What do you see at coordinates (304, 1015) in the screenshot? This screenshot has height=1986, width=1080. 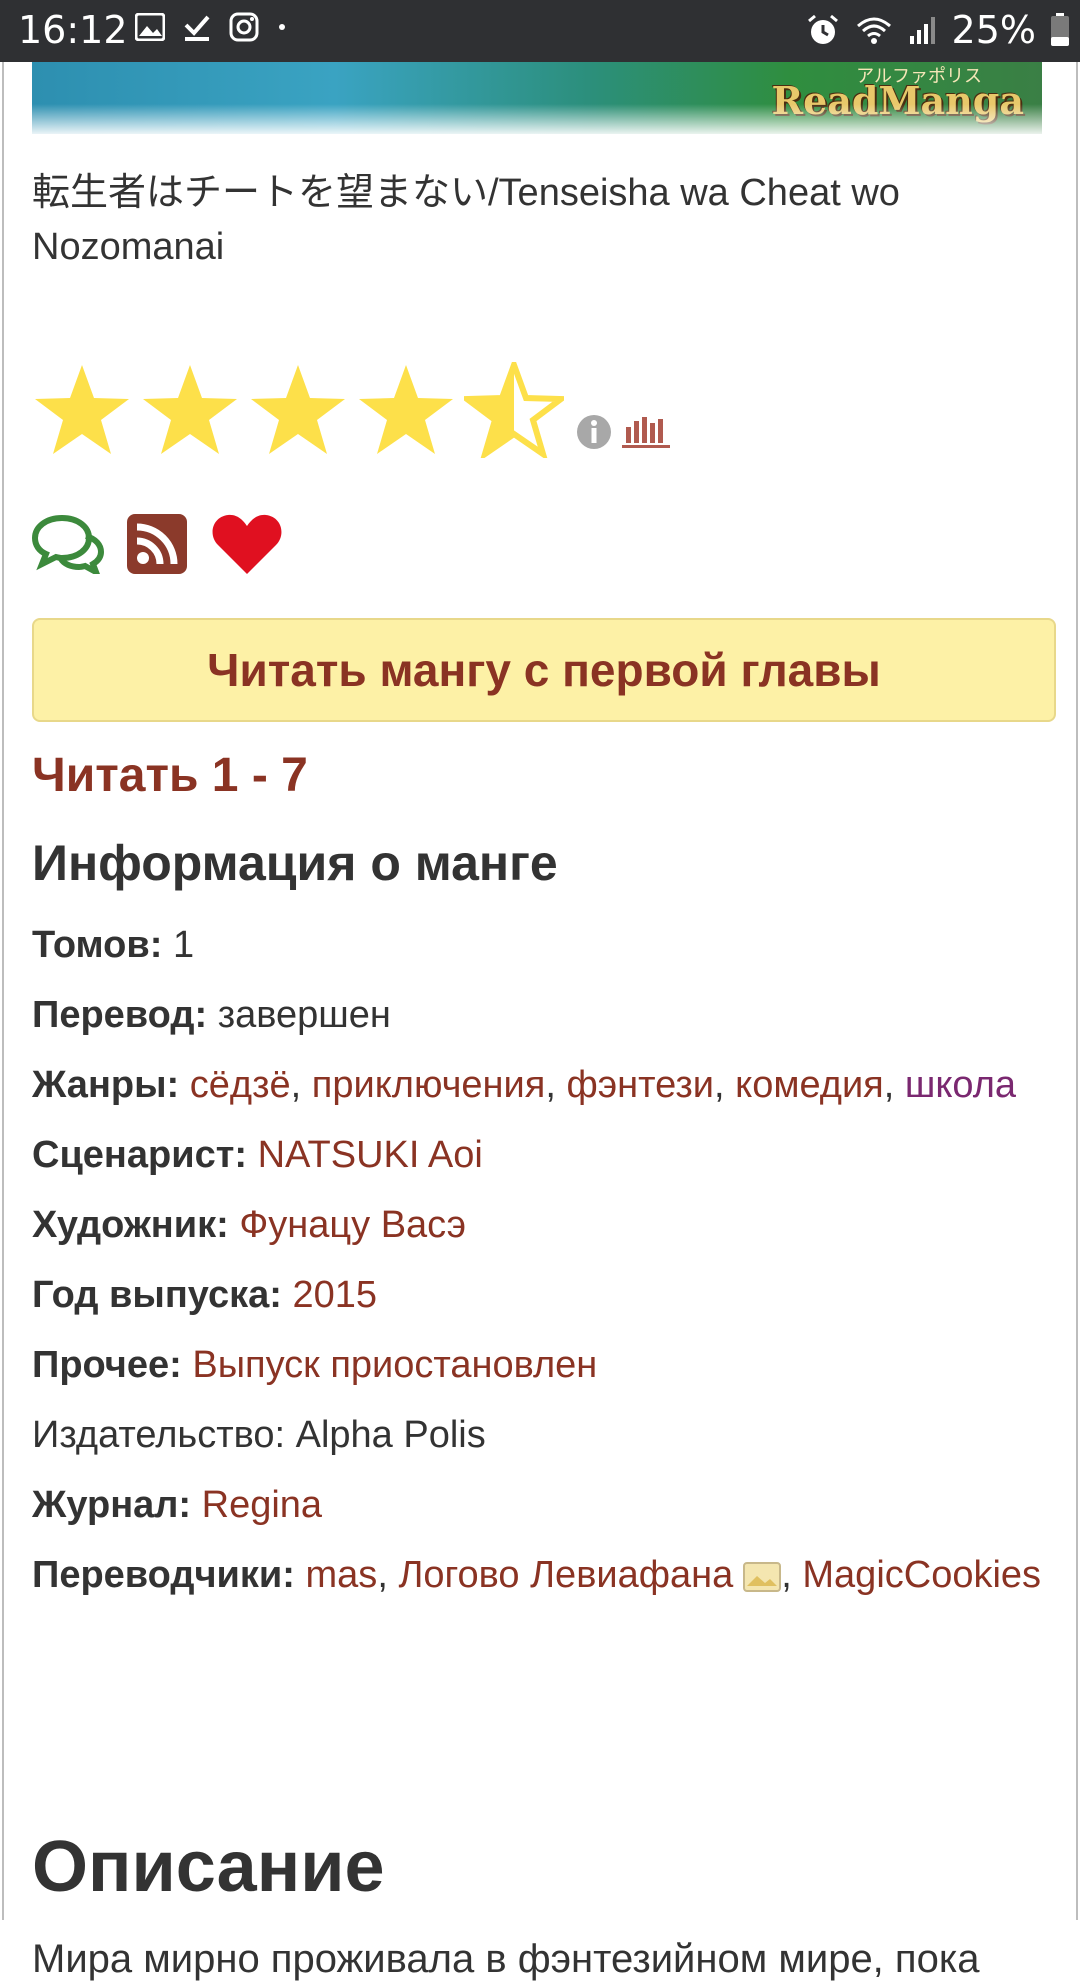 I see `translation-value: завершен` at bounding box center [304, 1015].